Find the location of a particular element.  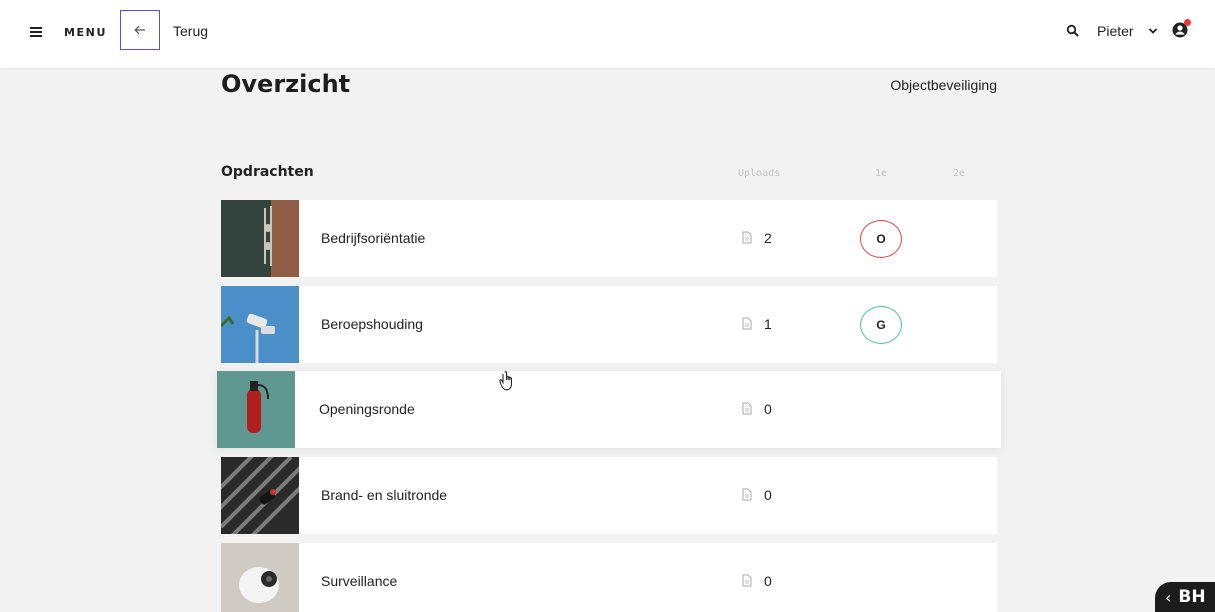

back-link: Terug is located at coordinates (190, 31).